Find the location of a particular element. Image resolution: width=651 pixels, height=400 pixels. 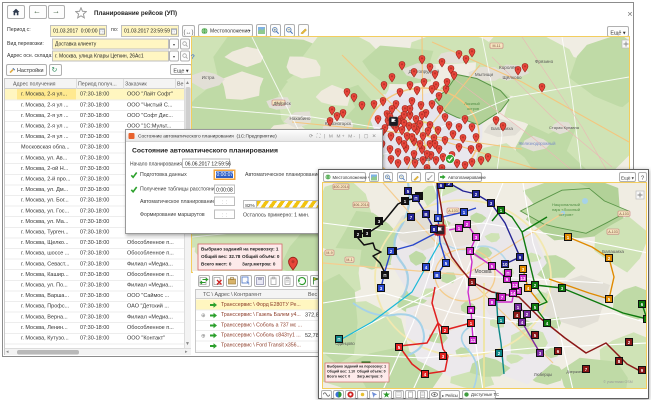

svg-text: 7 is located at coordinates (646, 319).